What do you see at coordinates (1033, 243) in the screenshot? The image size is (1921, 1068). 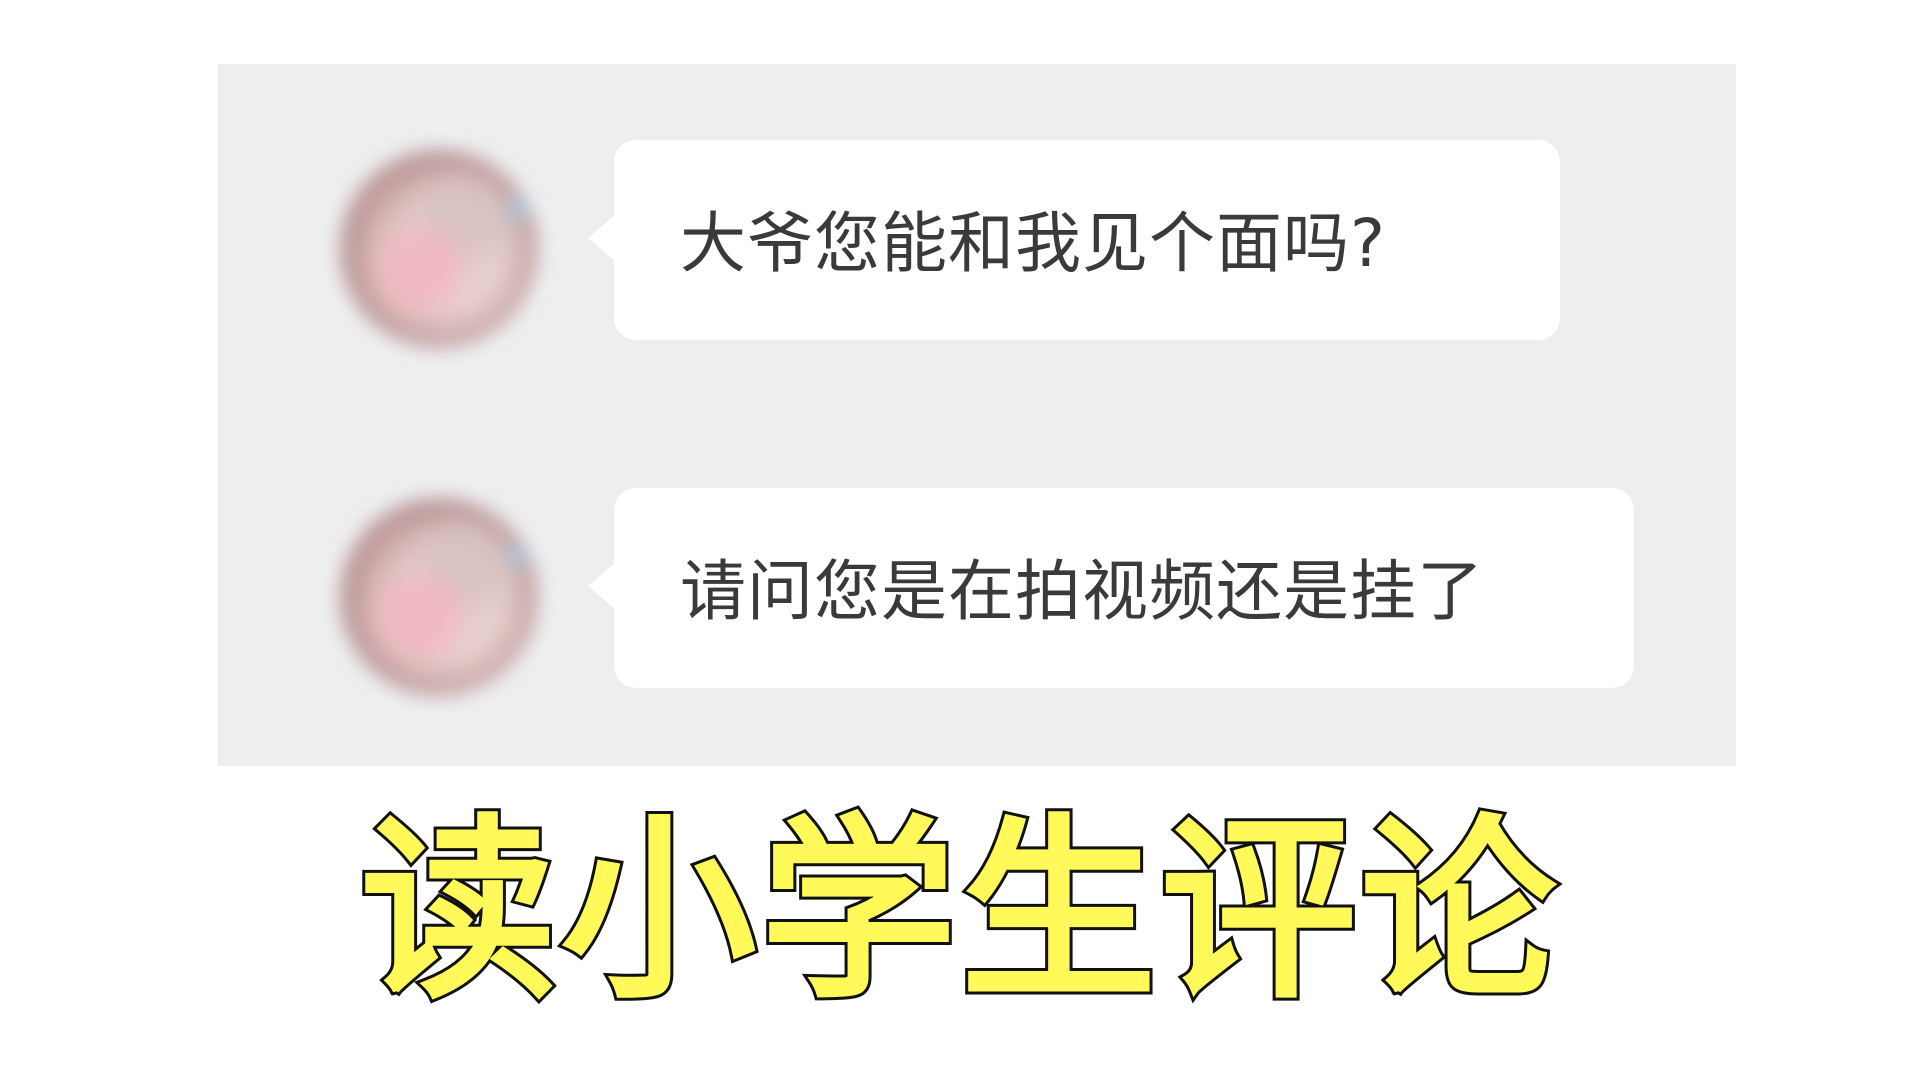 I see `message-text: 大爷您能和我见个面吗?` at bounding box center [1033, 243].